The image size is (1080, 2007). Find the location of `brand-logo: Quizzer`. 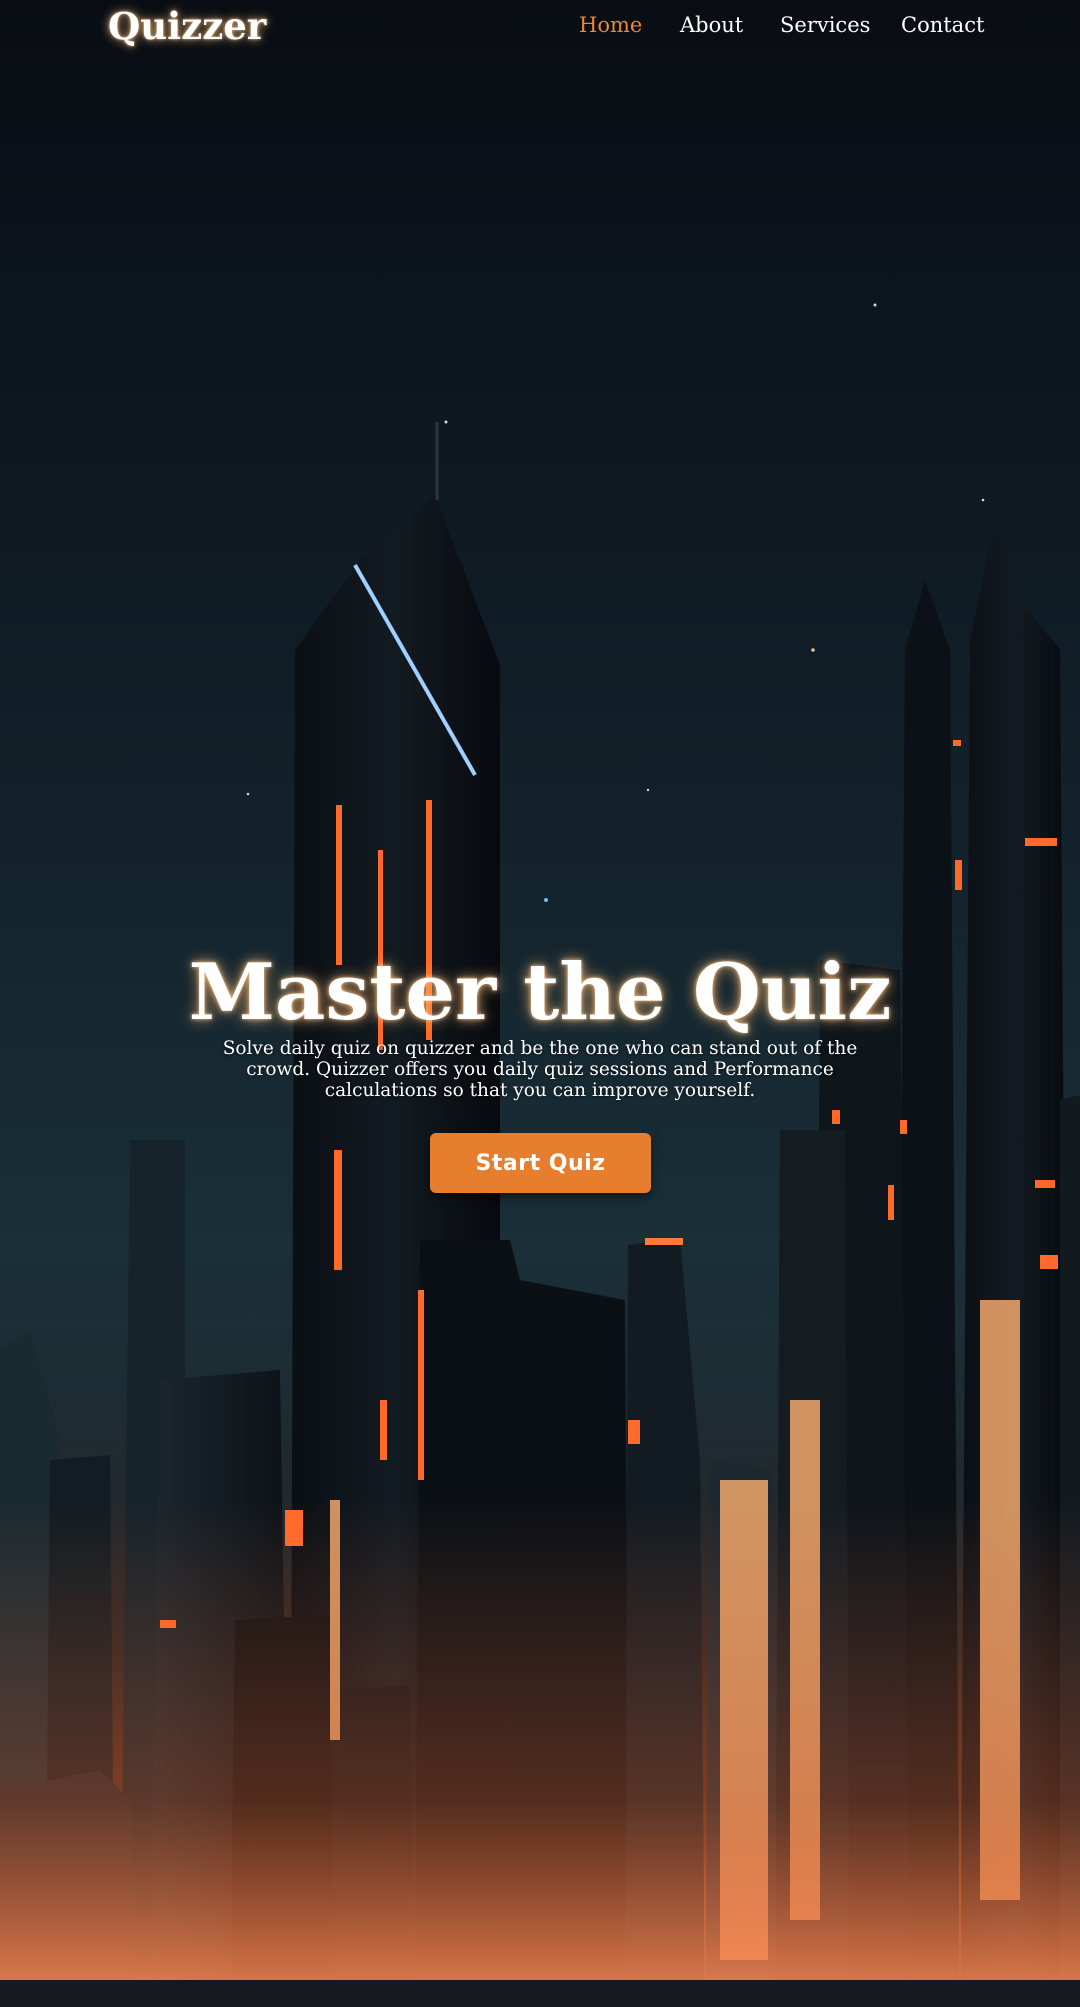

brand-logo: Quizzer is located at coordinates (187, 26).